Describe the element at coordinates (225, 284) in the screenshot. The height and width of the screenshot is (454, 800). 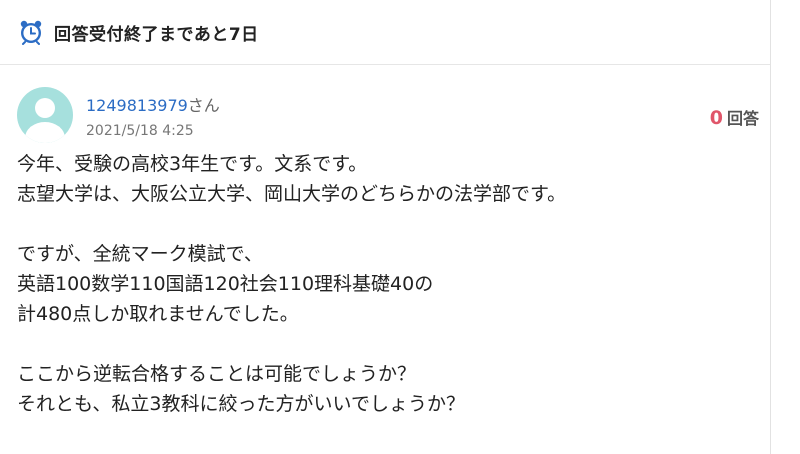
I see `question-line: 英語100数学110国語120社会110理科基礎40の` at that location.